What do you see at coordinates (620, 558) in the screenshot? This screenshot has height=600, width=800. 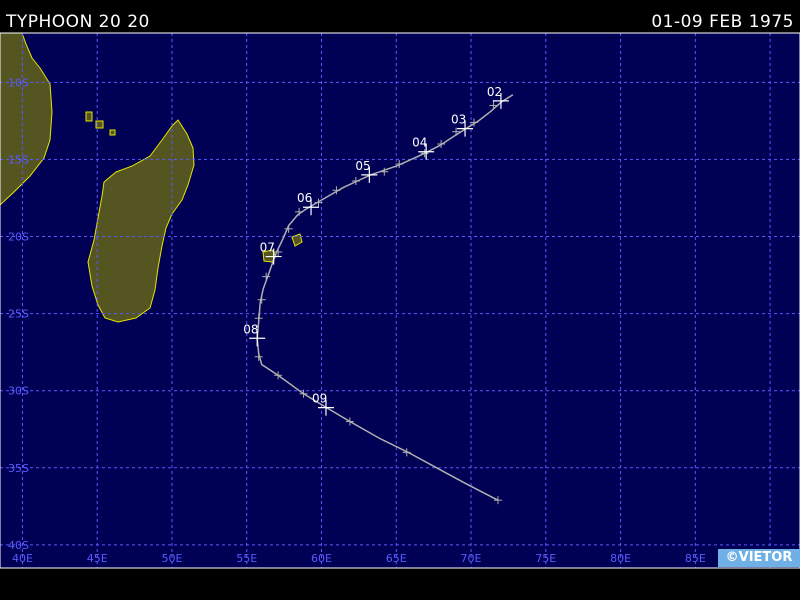 I see `longitude-label: 80E` at bounding box center [620, 558].